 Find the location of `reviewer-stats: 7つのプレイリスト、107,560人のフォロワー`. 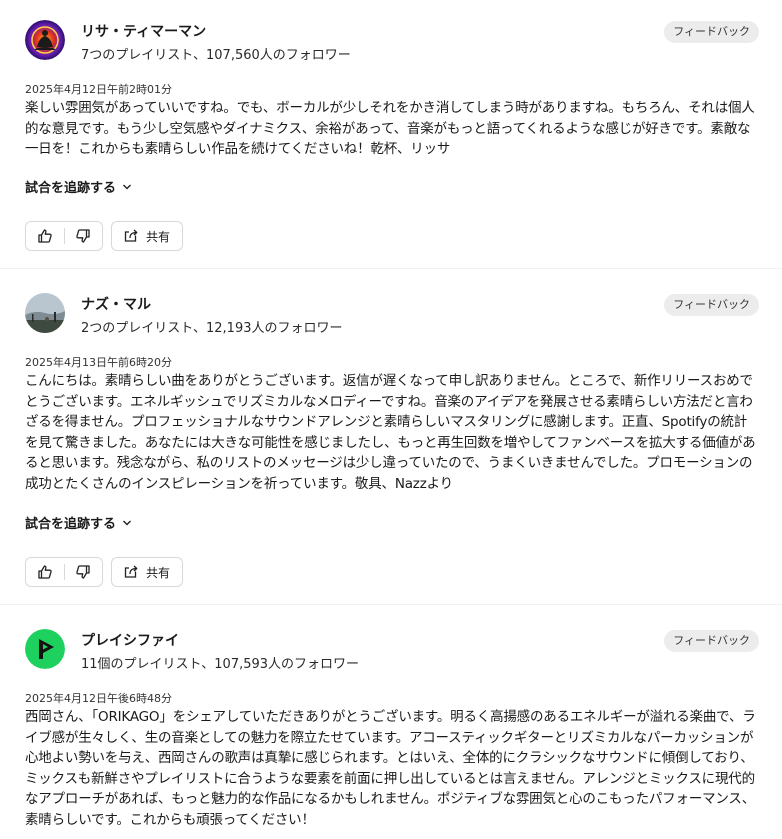

reviewer-stats: 7つのプレイリスト、107,560人のフォロワー is located at coordinates (216, 55).